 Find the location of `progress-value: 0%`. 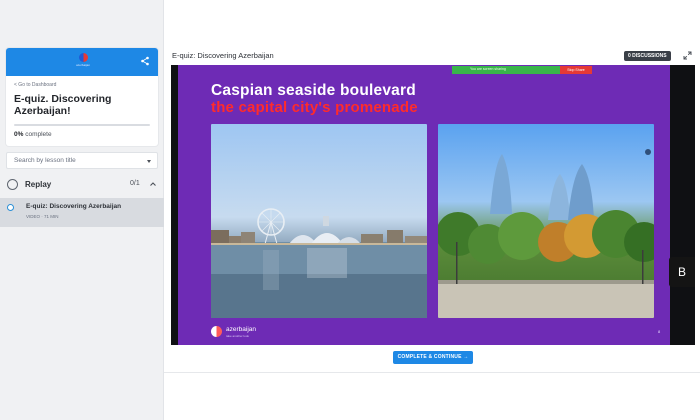

progress-value: 0% is located at coordinates (19, 134).